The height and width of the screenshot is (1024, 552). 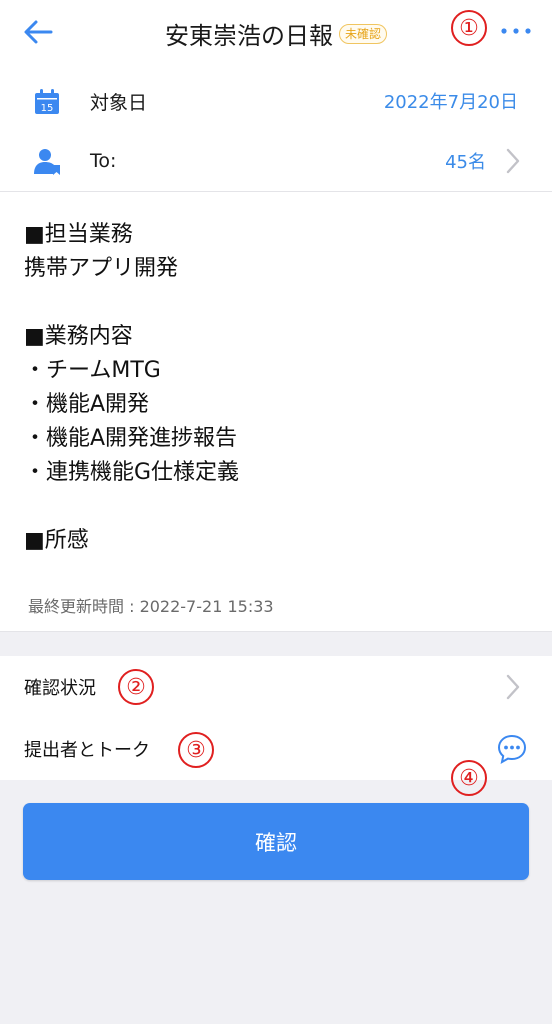 What do you see at coordinates (47, 108) in the screenshot?
I see `svg-text: 15` at bounding box center [47, 108].